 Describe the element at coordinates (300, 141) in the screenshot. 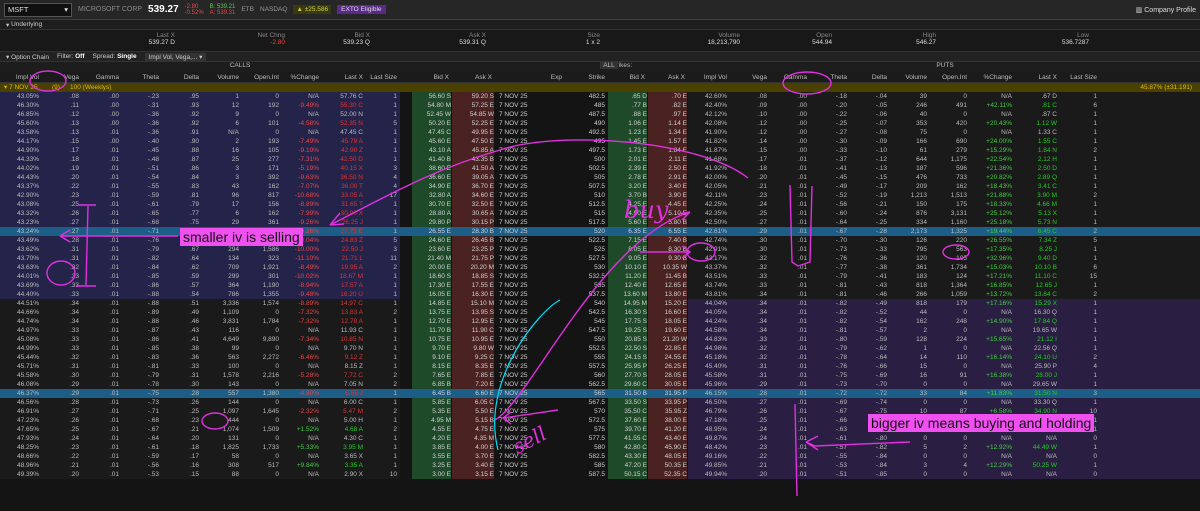

I see `cell: -7.49%` at that location.